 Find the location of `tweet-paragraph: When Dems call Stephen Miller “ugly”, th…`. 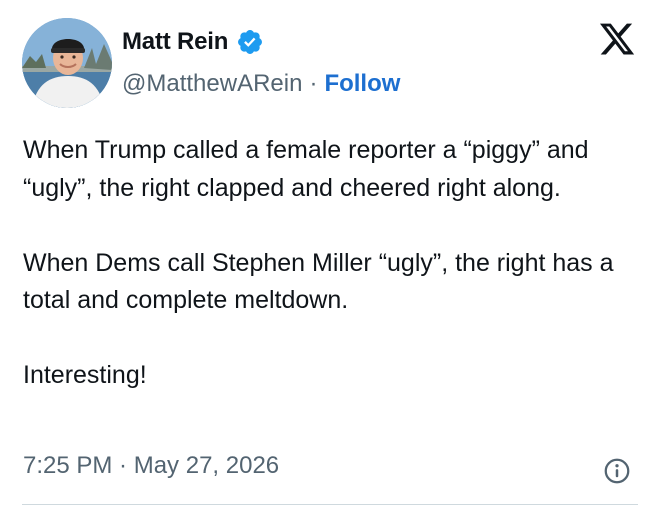

tweet-paragraph: When Dems call Stephen Miller “ugly”, th… is located at coordinates (318, 281).